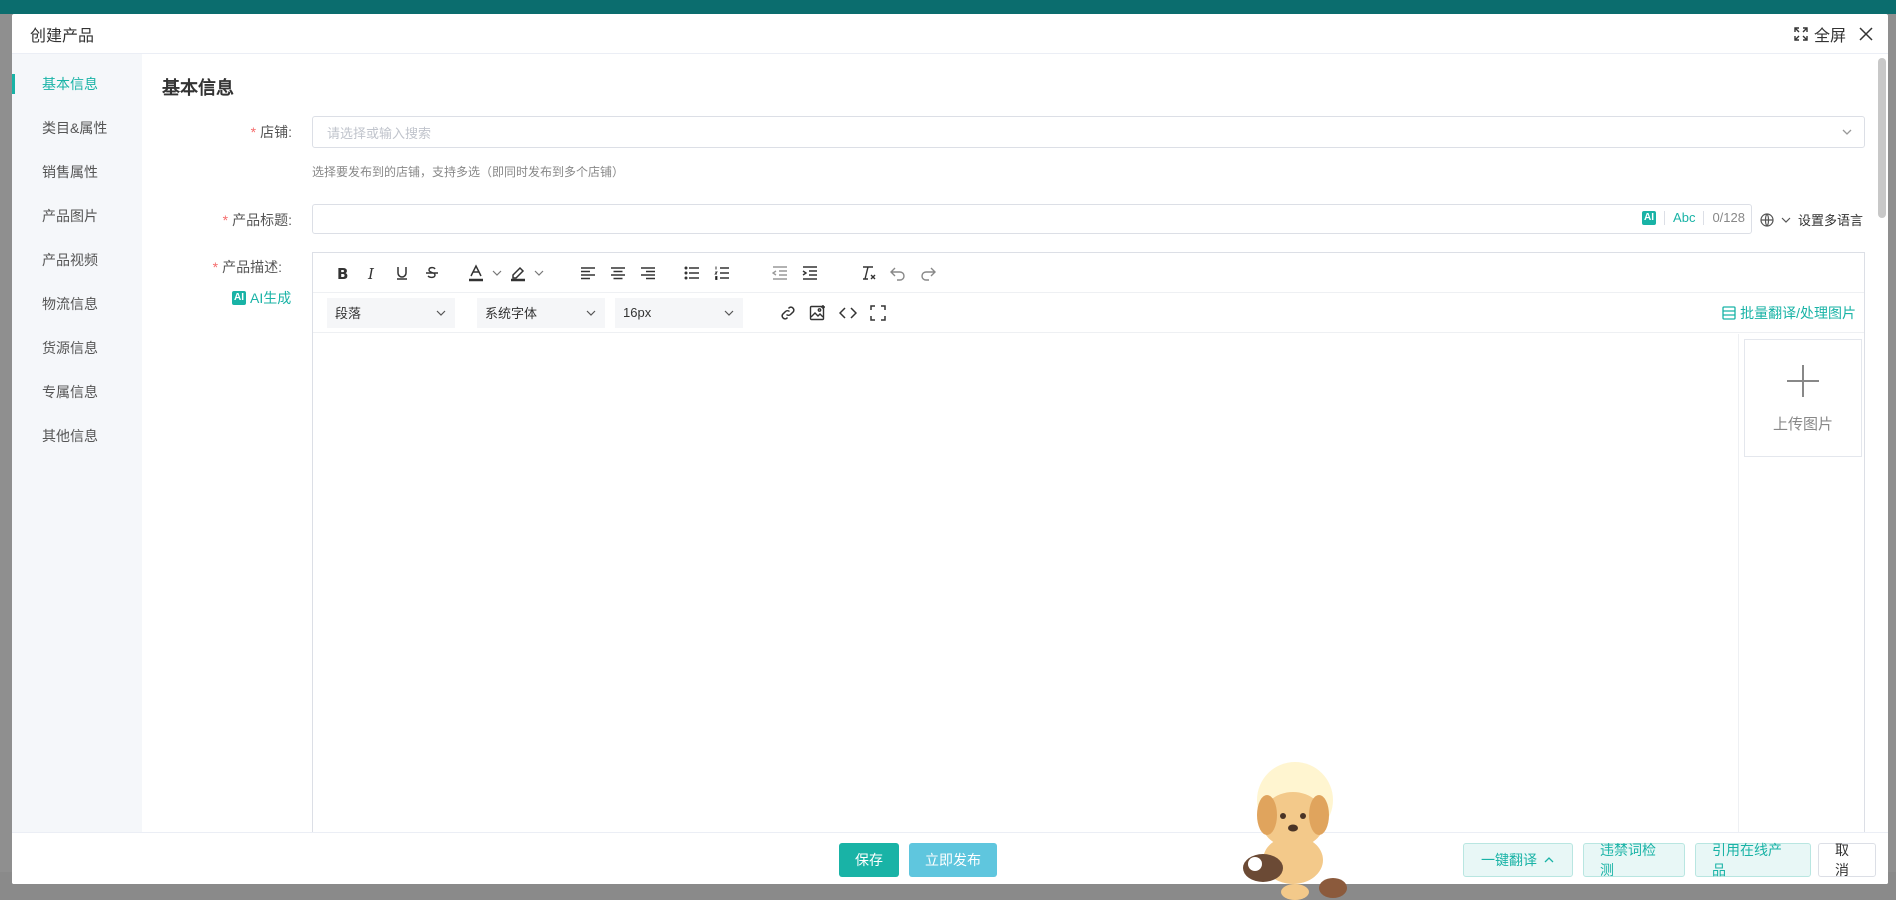 The width and height of the screenshot is (1896, 900). Describe the element at coordinates (1649, 217) in the screenshot. I see `ai-title-button: AI` at that location.